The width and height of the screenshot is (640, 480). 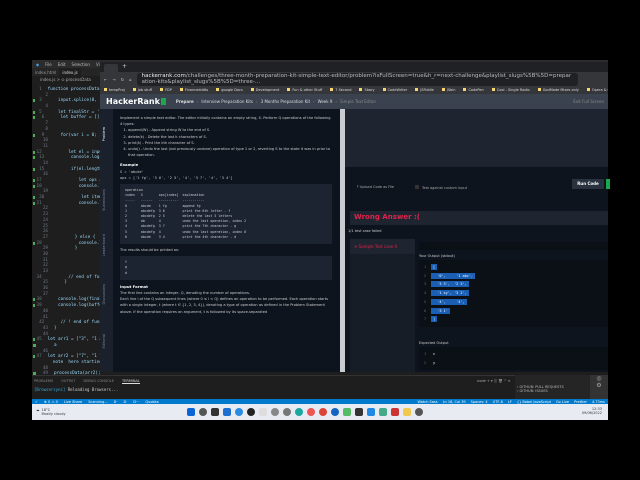 I want to click on custom-input-checkbox: Test against custom input, so click(x=441, y=187).